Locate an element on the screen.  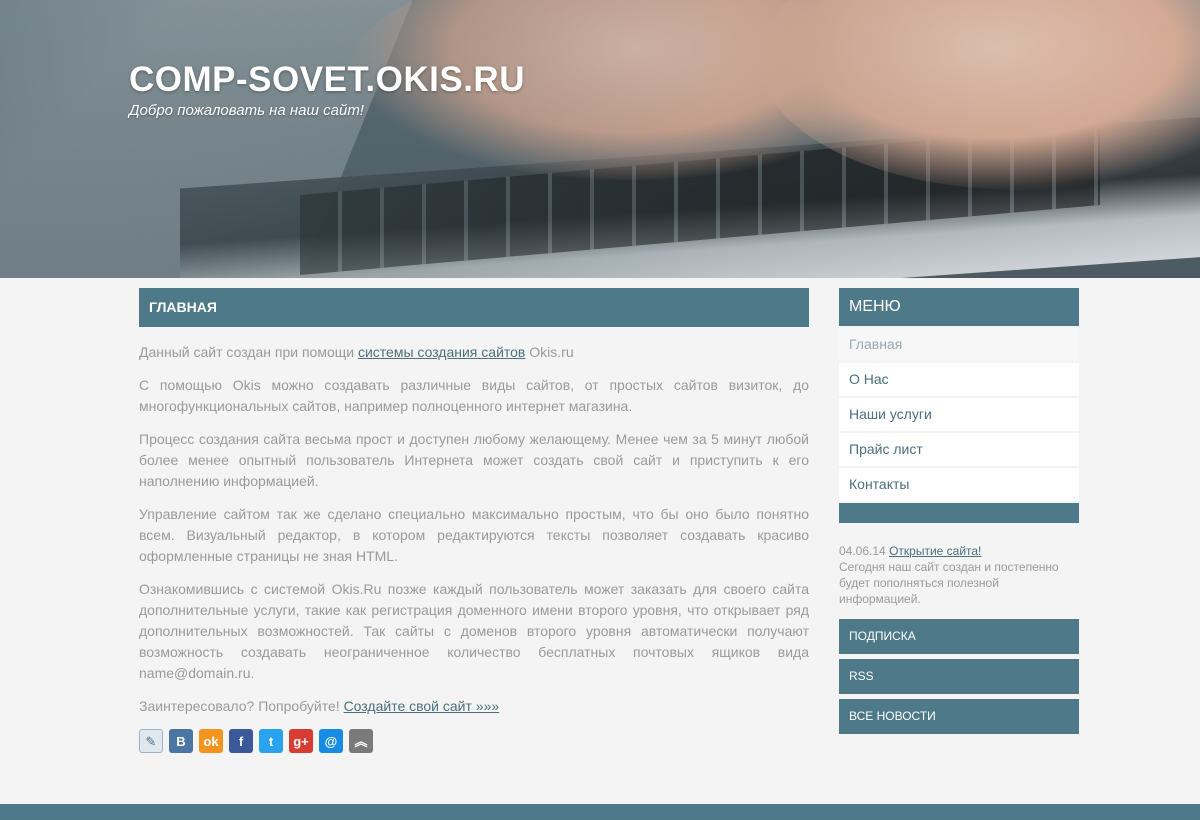
menu-footer-bar is located at coordinates (959, 513).